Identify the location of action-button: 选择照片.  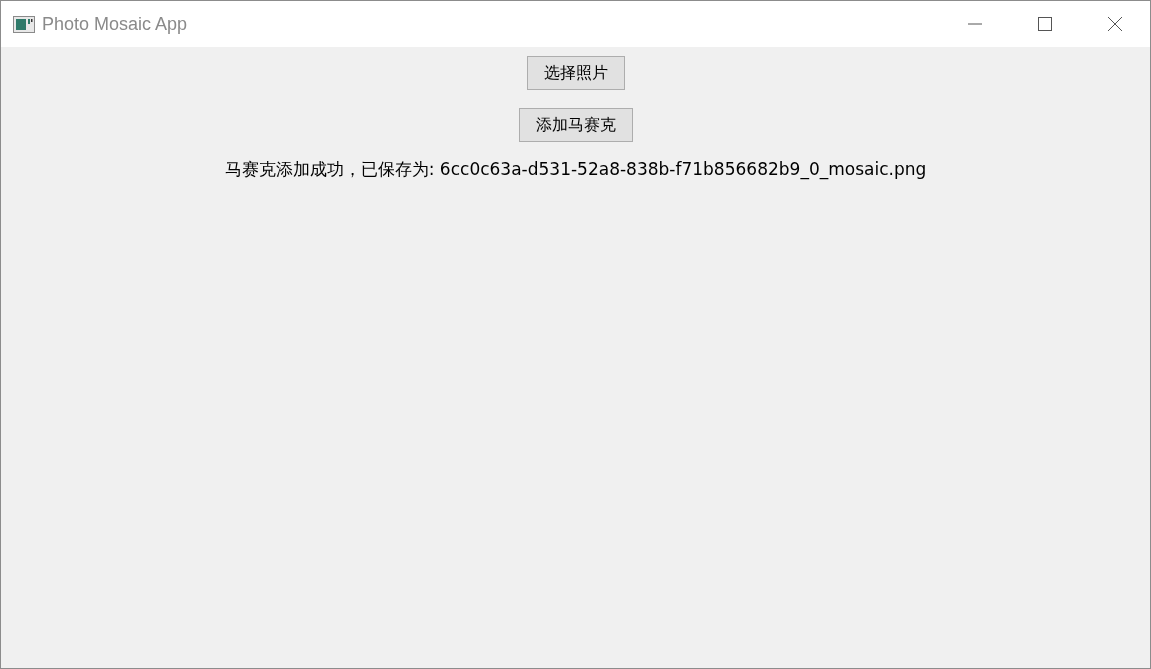
(575, 73).